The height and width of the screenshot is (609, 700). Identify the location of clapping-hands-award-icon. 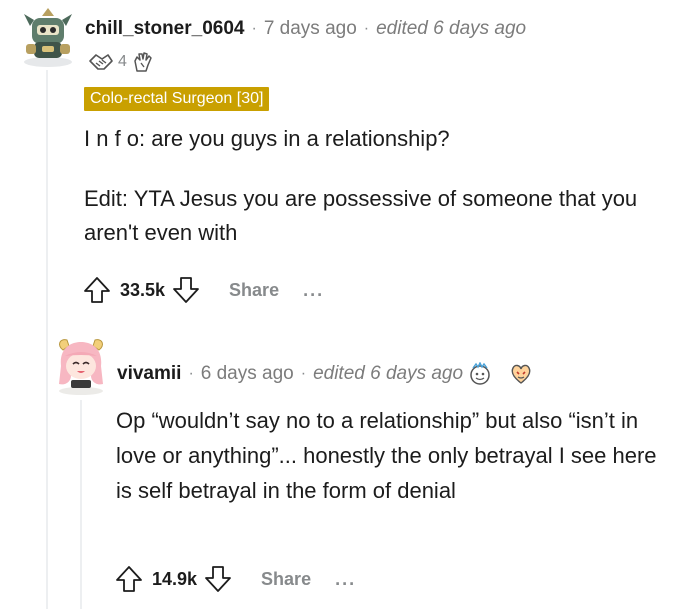
(143, 62).